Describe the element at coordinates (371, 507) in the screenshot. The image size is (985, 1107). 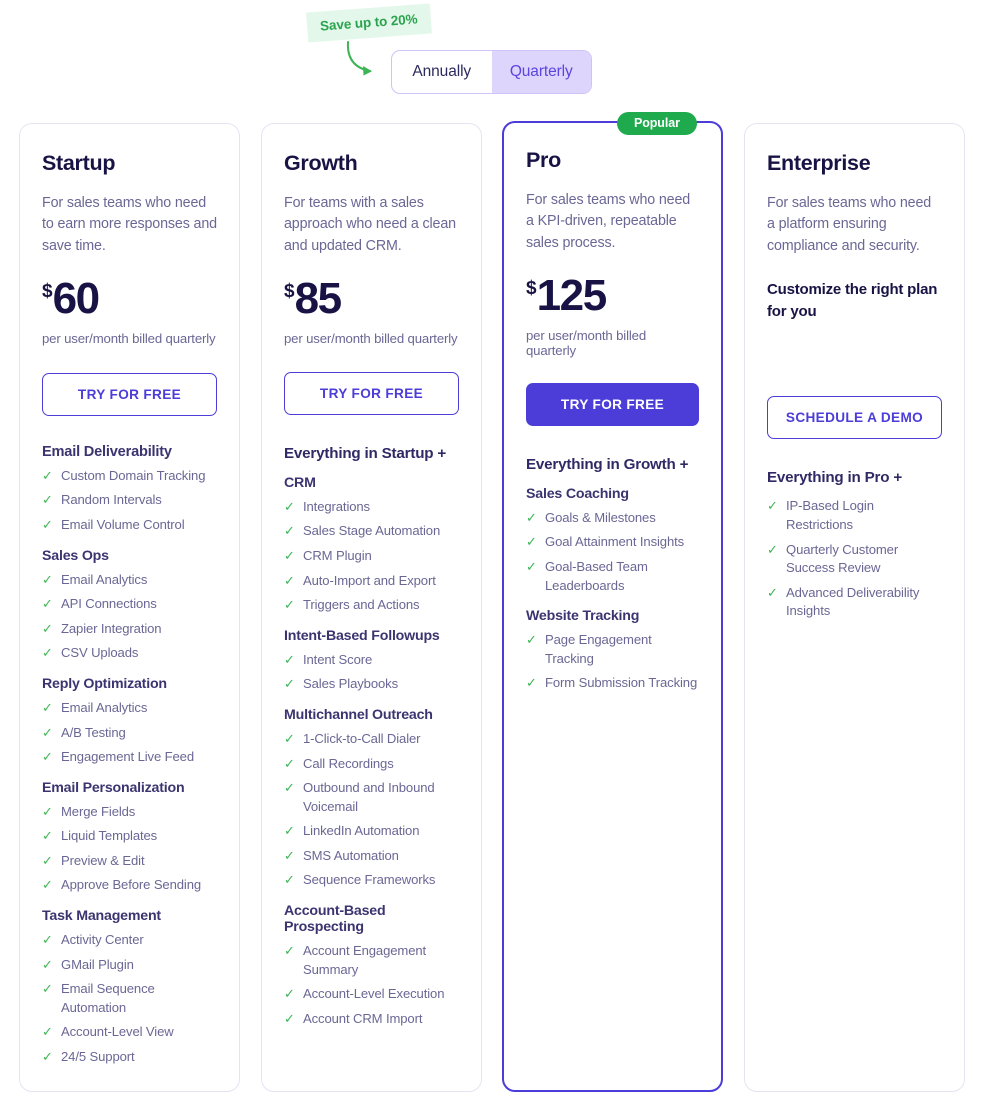
I see `feature-item: ✓ Integrations` at that location.